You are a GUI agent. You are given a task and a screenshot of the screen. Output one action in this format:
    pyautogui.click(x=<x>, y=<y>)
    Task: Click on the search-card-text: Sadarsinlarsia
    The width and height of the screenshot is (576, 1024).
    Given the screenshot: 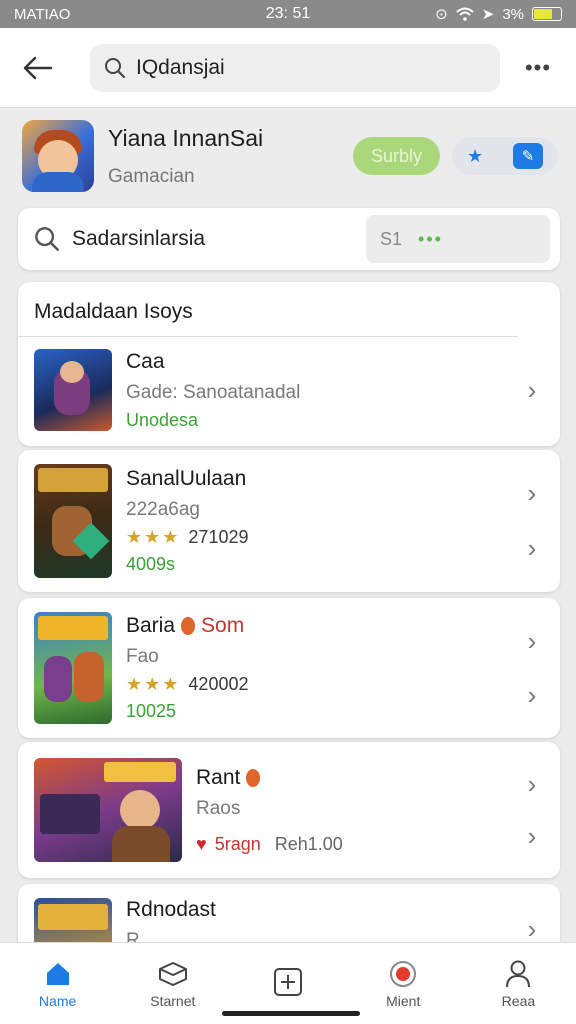 What is the action you would take?
    pyautogui.click(x=139, y=238)
    